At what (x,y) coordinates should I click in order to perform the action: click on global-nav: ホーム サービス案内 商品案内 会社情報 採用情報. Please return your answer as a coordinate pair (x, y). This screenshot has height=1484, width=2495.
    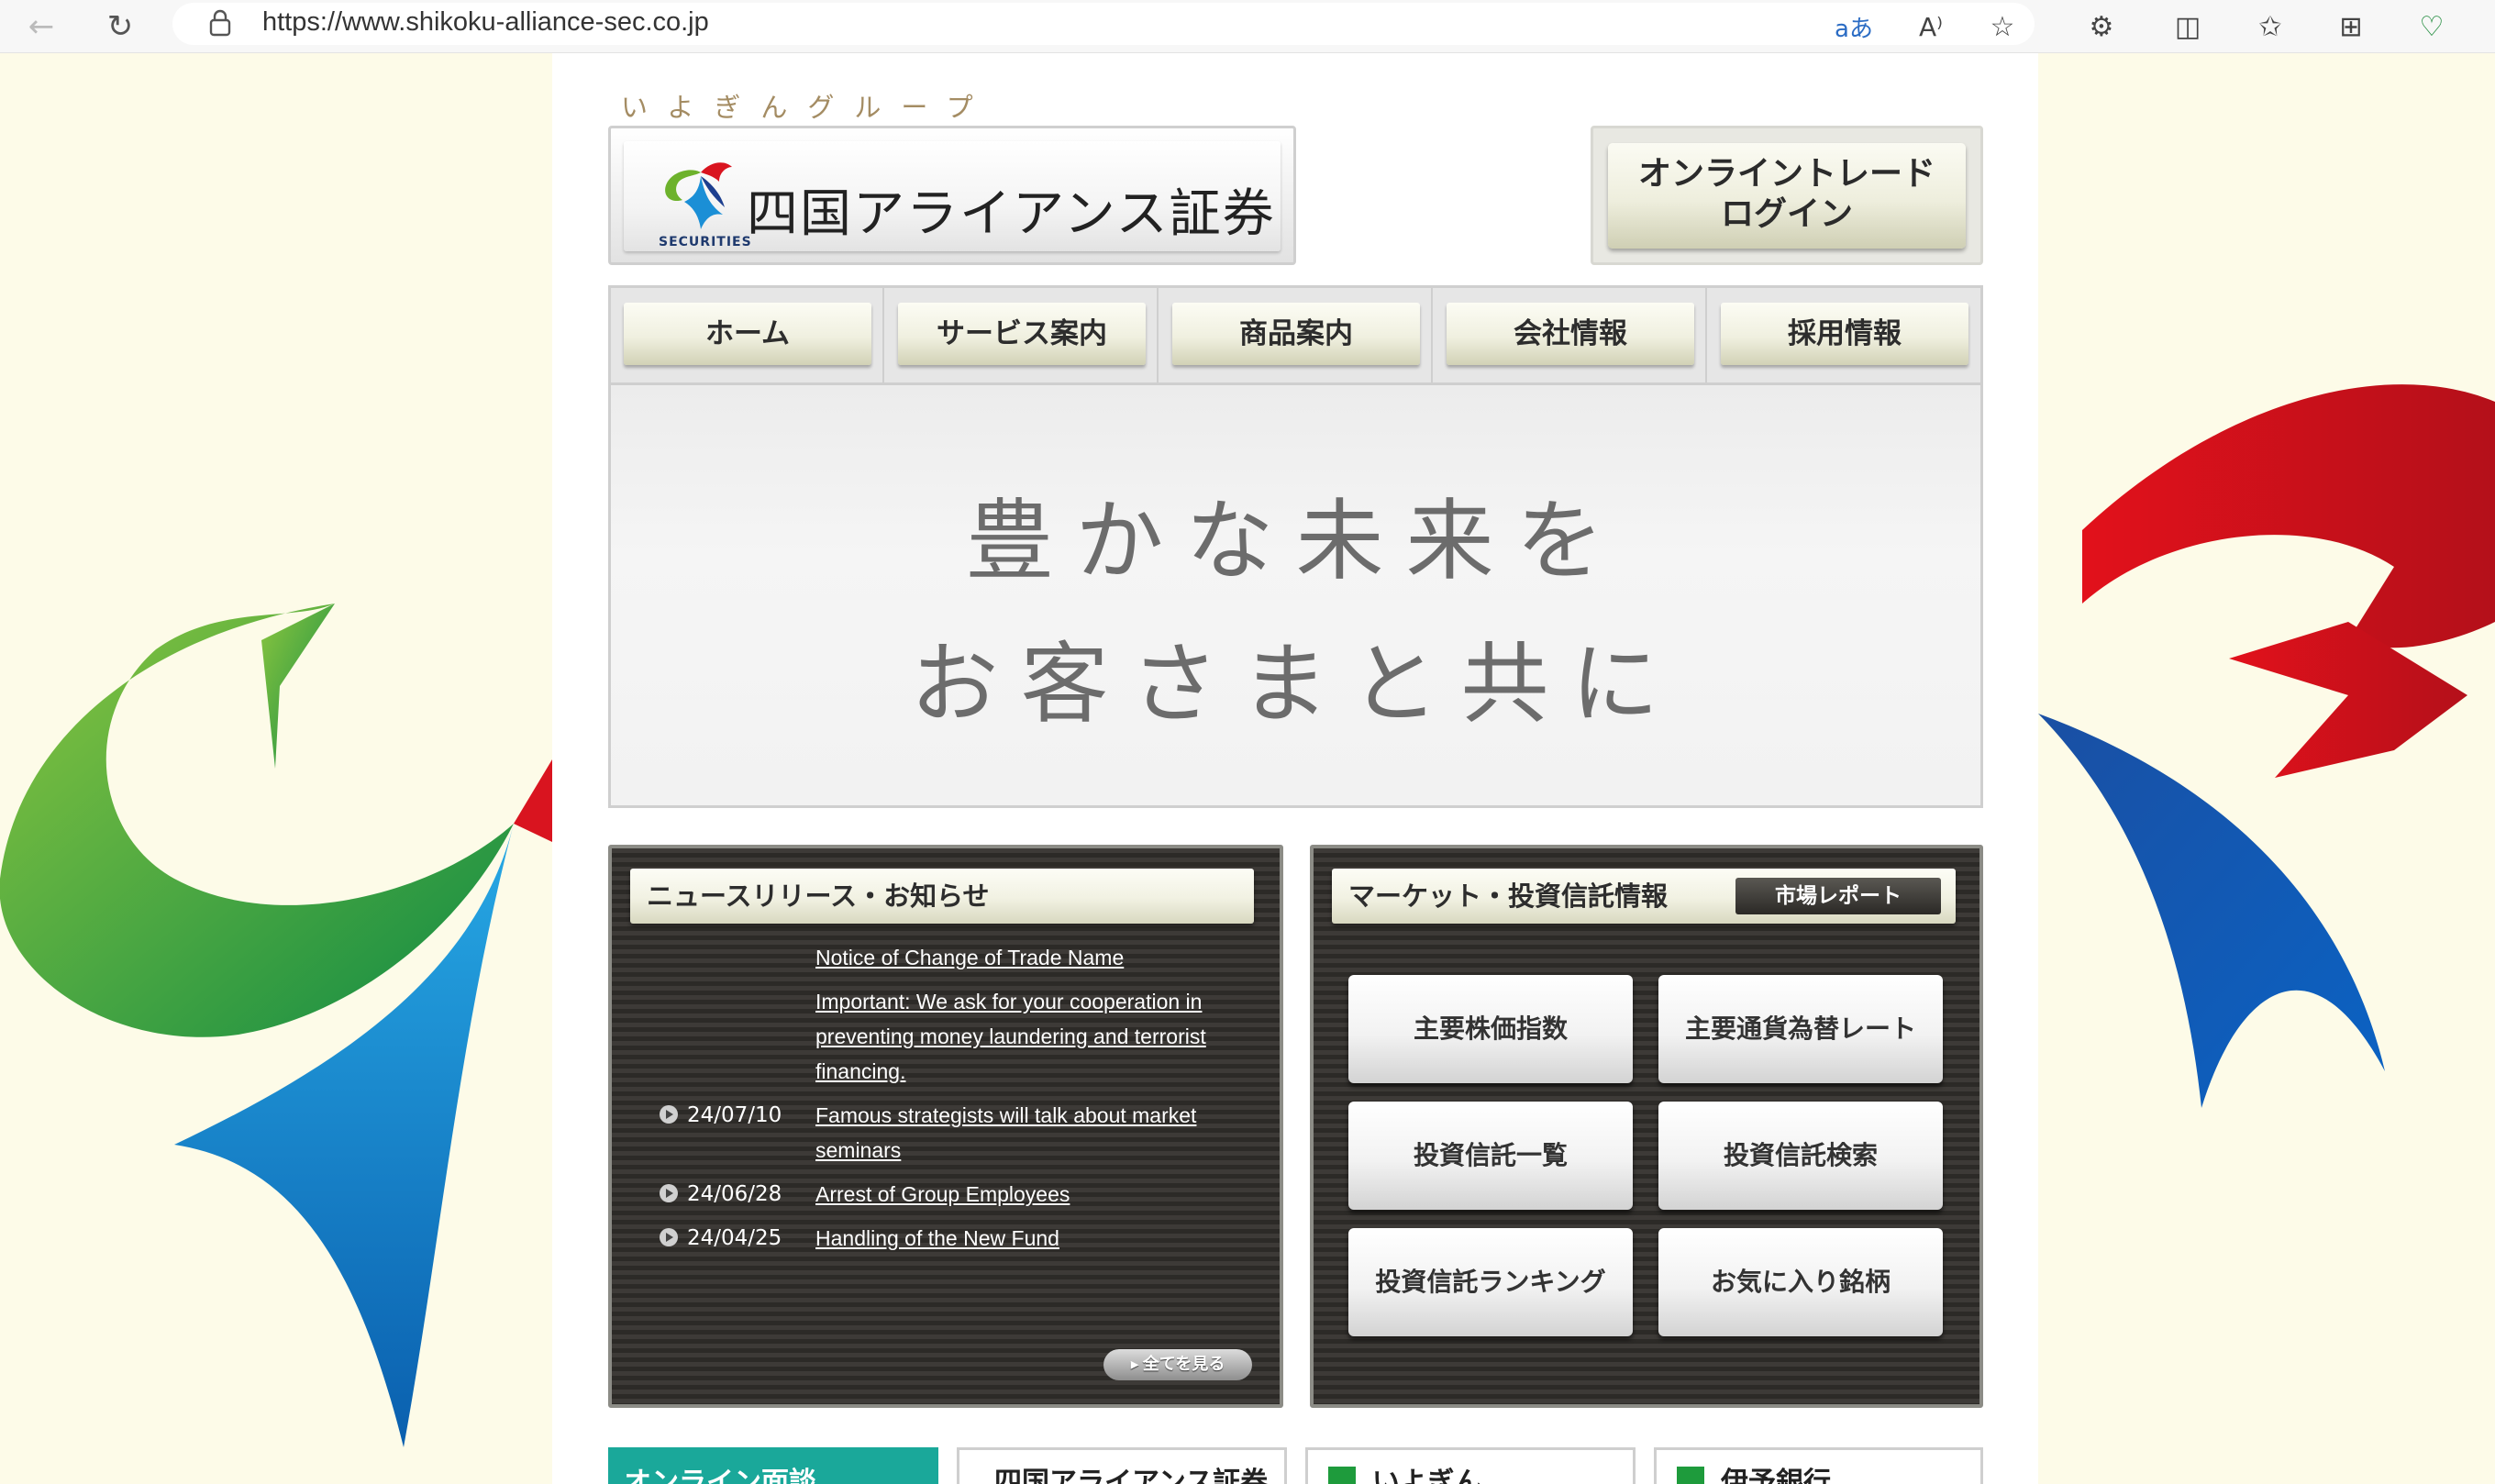
    Looking at the image, I should click on (1295, 333).